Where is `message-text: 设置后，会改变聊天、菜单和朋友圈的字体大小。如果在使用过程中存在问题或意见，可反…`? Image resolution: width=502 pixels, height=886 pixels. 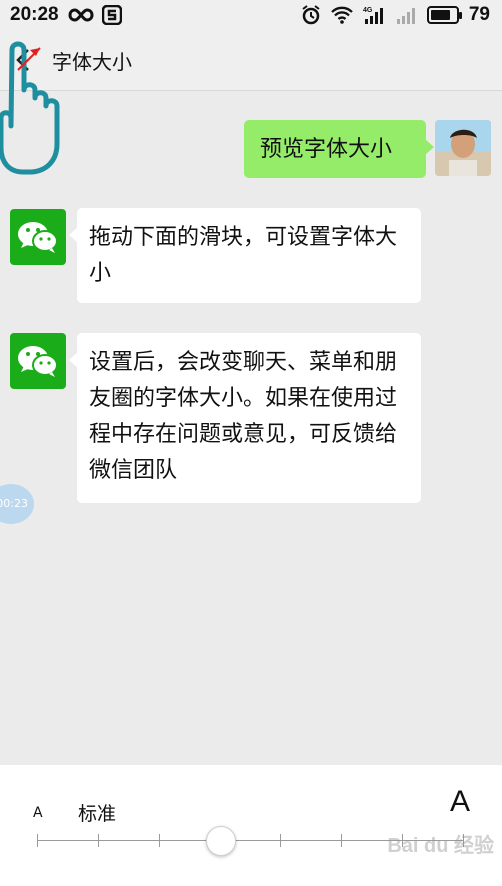
message-text: 设置后，会改变聊天、菜单和朋友圈的字体大小。如果在使用过程中存在问题或意见，可反… is located at coordinates (243, 416).